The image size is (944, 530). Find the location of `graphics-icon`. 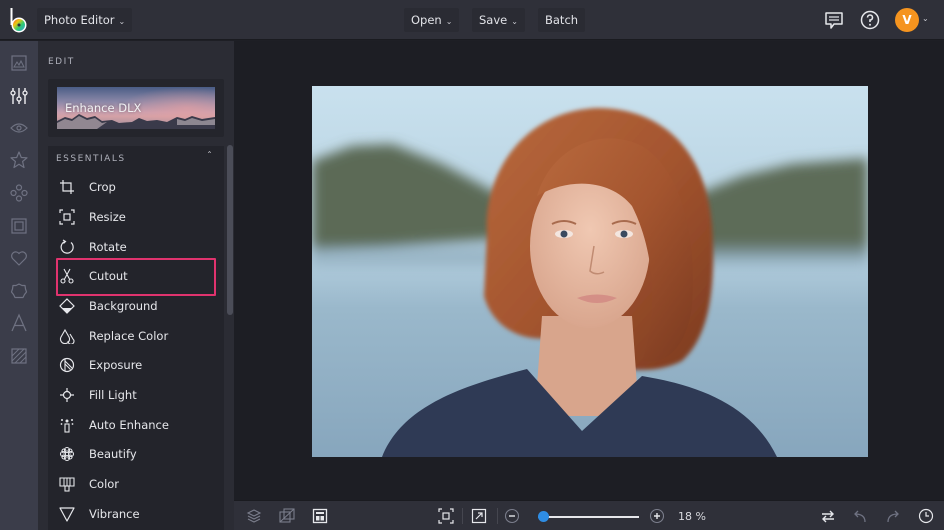

graphics-icon is located at coordinates (19, 193).